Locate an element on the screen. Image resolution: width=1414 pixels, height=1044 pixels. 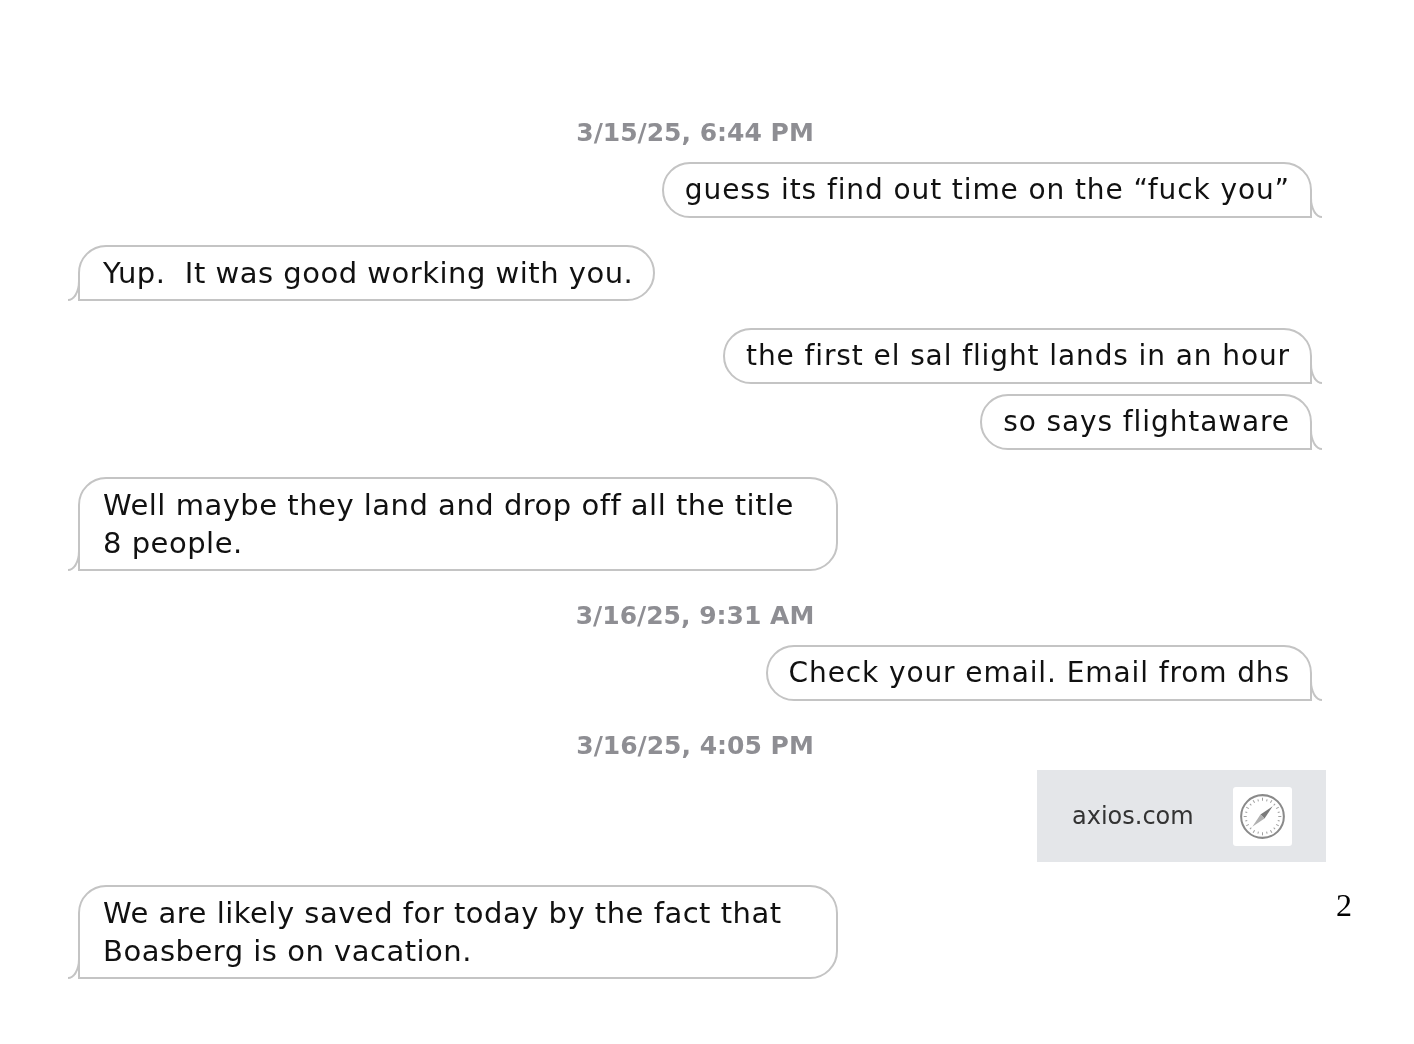
message-bubble: the first el sal flight lands in an hour is located at coordinates (1022, 356).